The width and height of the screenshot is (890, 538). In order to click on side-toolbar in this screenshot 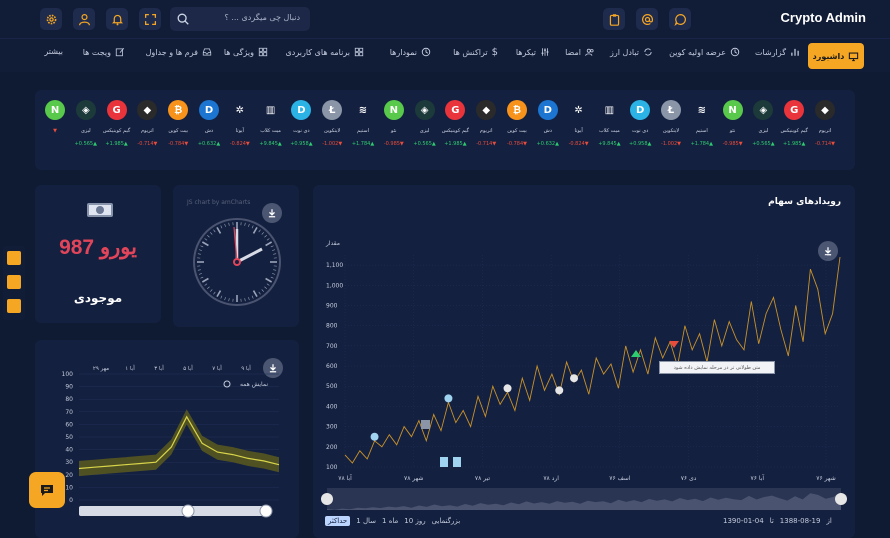, I will do `click(14, 283)`.